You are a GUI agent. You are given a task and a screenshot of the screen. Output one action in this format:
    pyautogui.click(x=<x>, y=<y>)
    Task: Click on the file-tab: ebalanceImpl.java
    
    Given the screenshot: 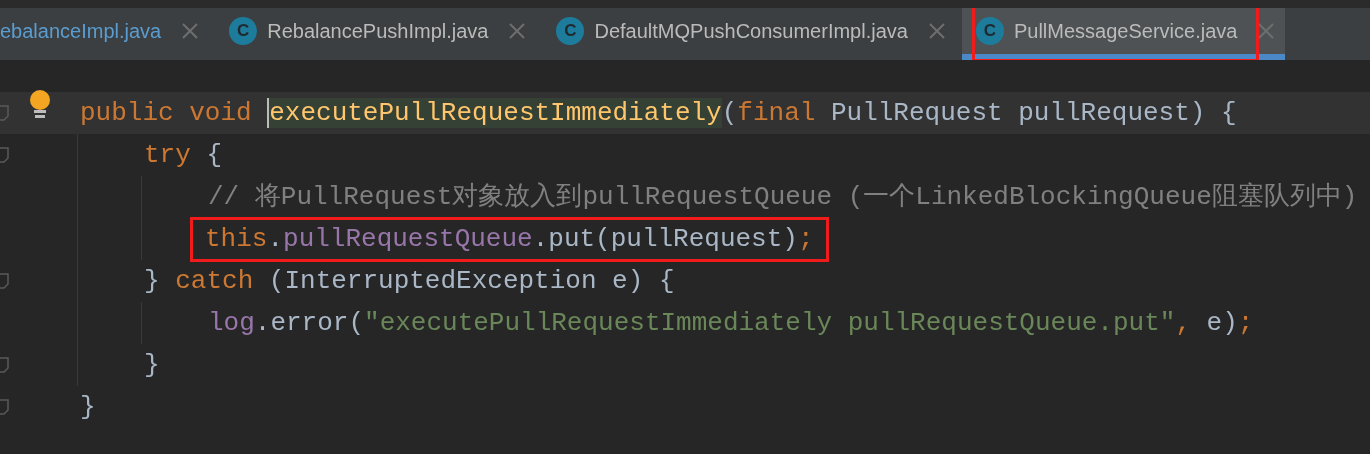 What is the action you would take?
    pyautogui.click(x=81, y=31)
    